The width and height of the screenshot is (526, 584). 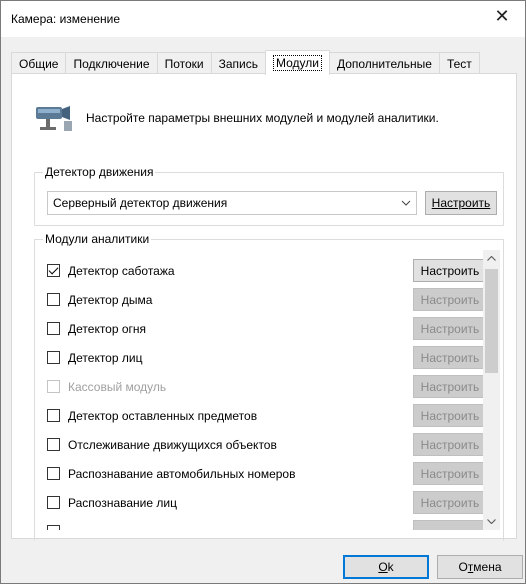 I want to click on list-item: Детектор огня Настроить, so click(x=266, y=328).